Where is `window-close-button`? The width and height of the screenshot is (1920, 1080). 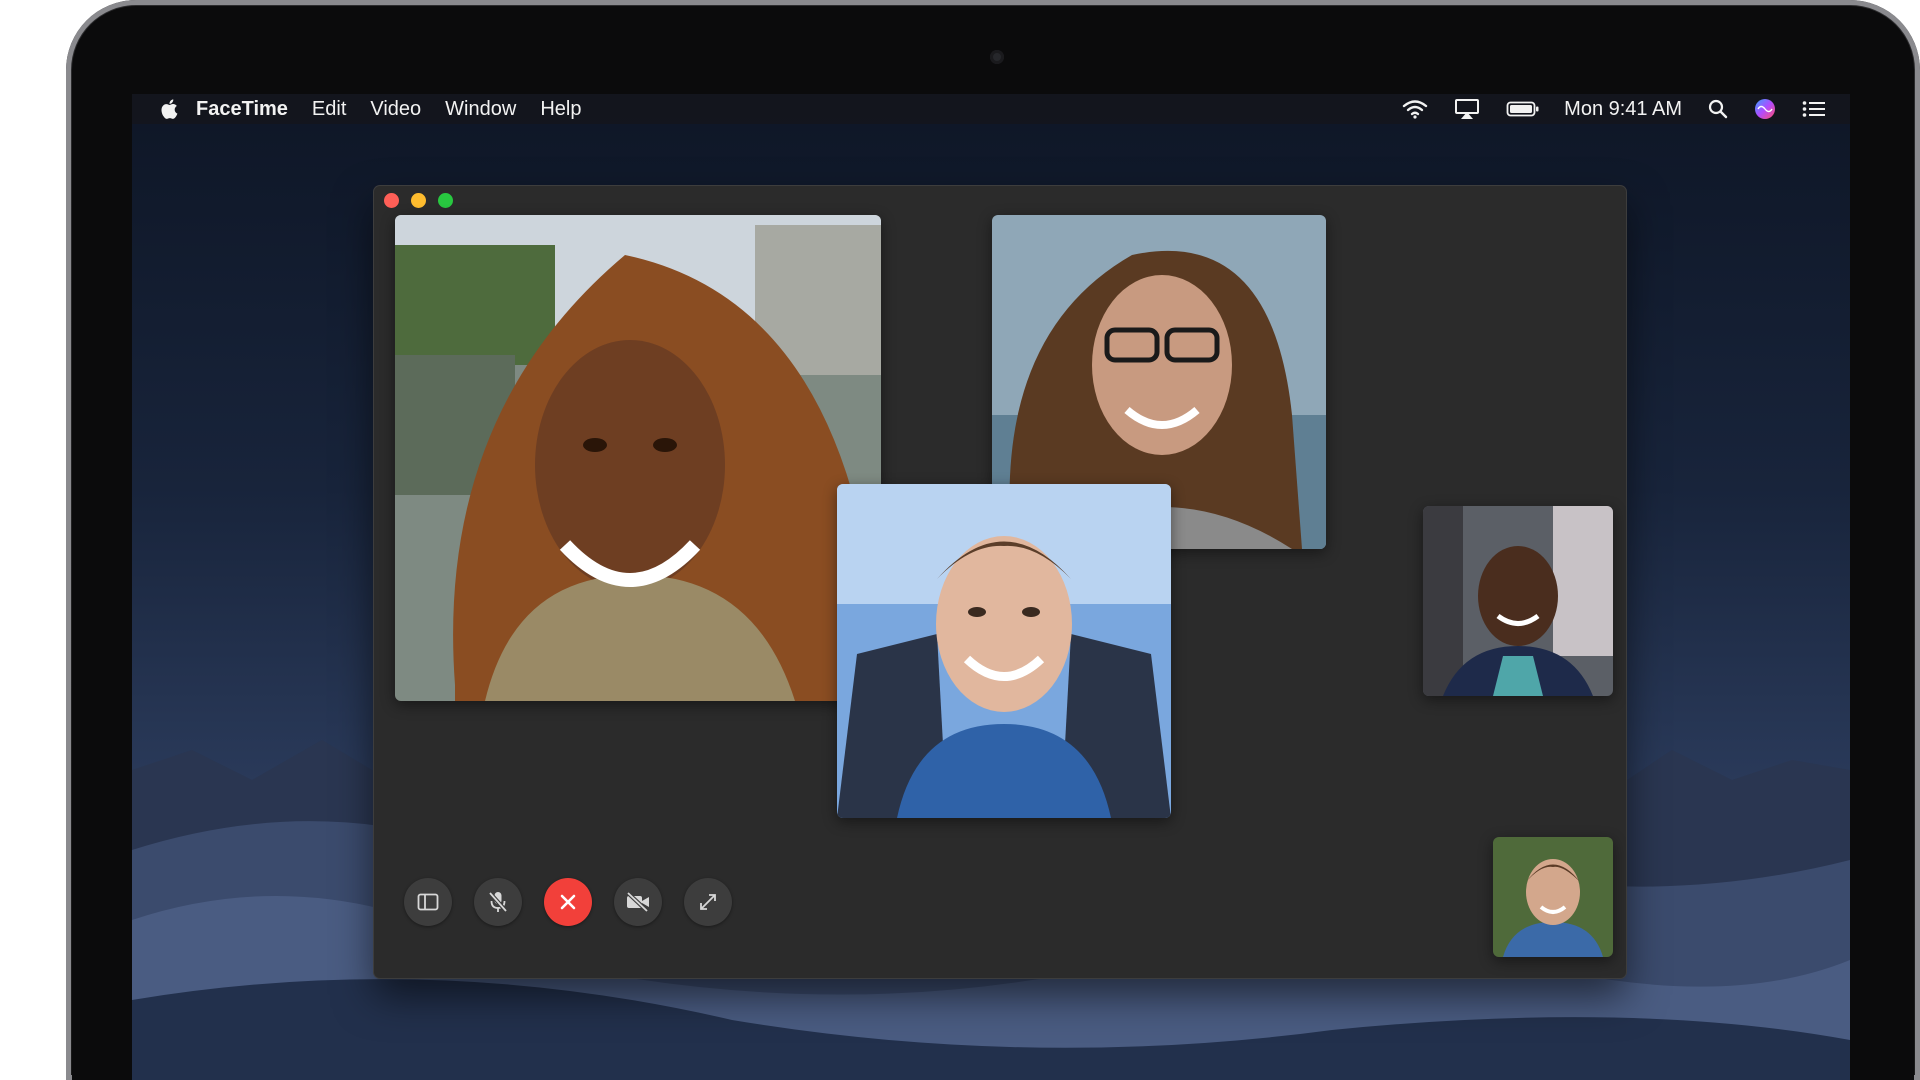 window-close-button is located at coordinates (391, 200).